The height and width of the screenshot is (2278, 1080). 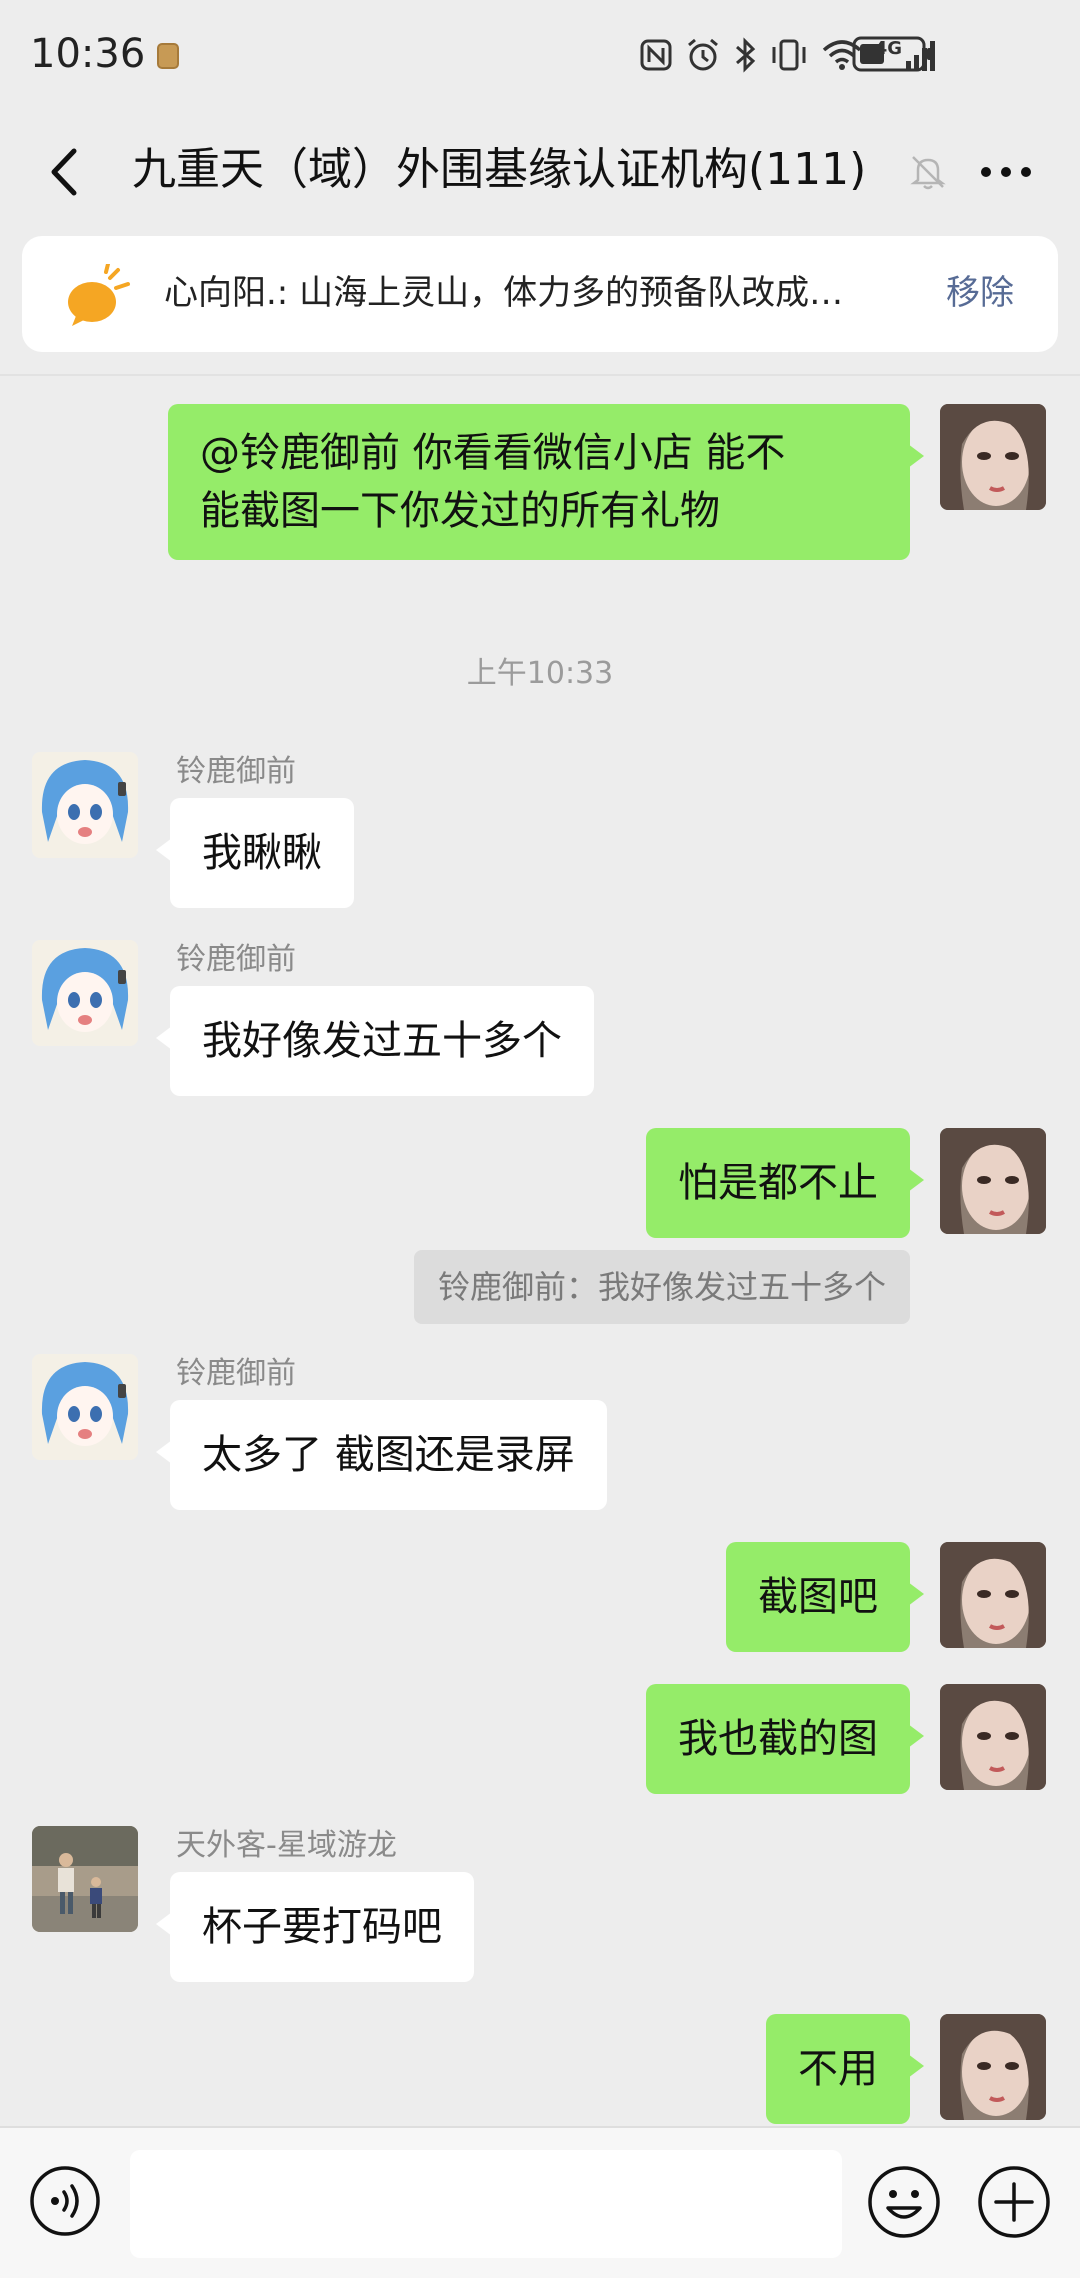 I want to click on message-text: 太多了 截图还是录屏, so click(x=388, y=1455).